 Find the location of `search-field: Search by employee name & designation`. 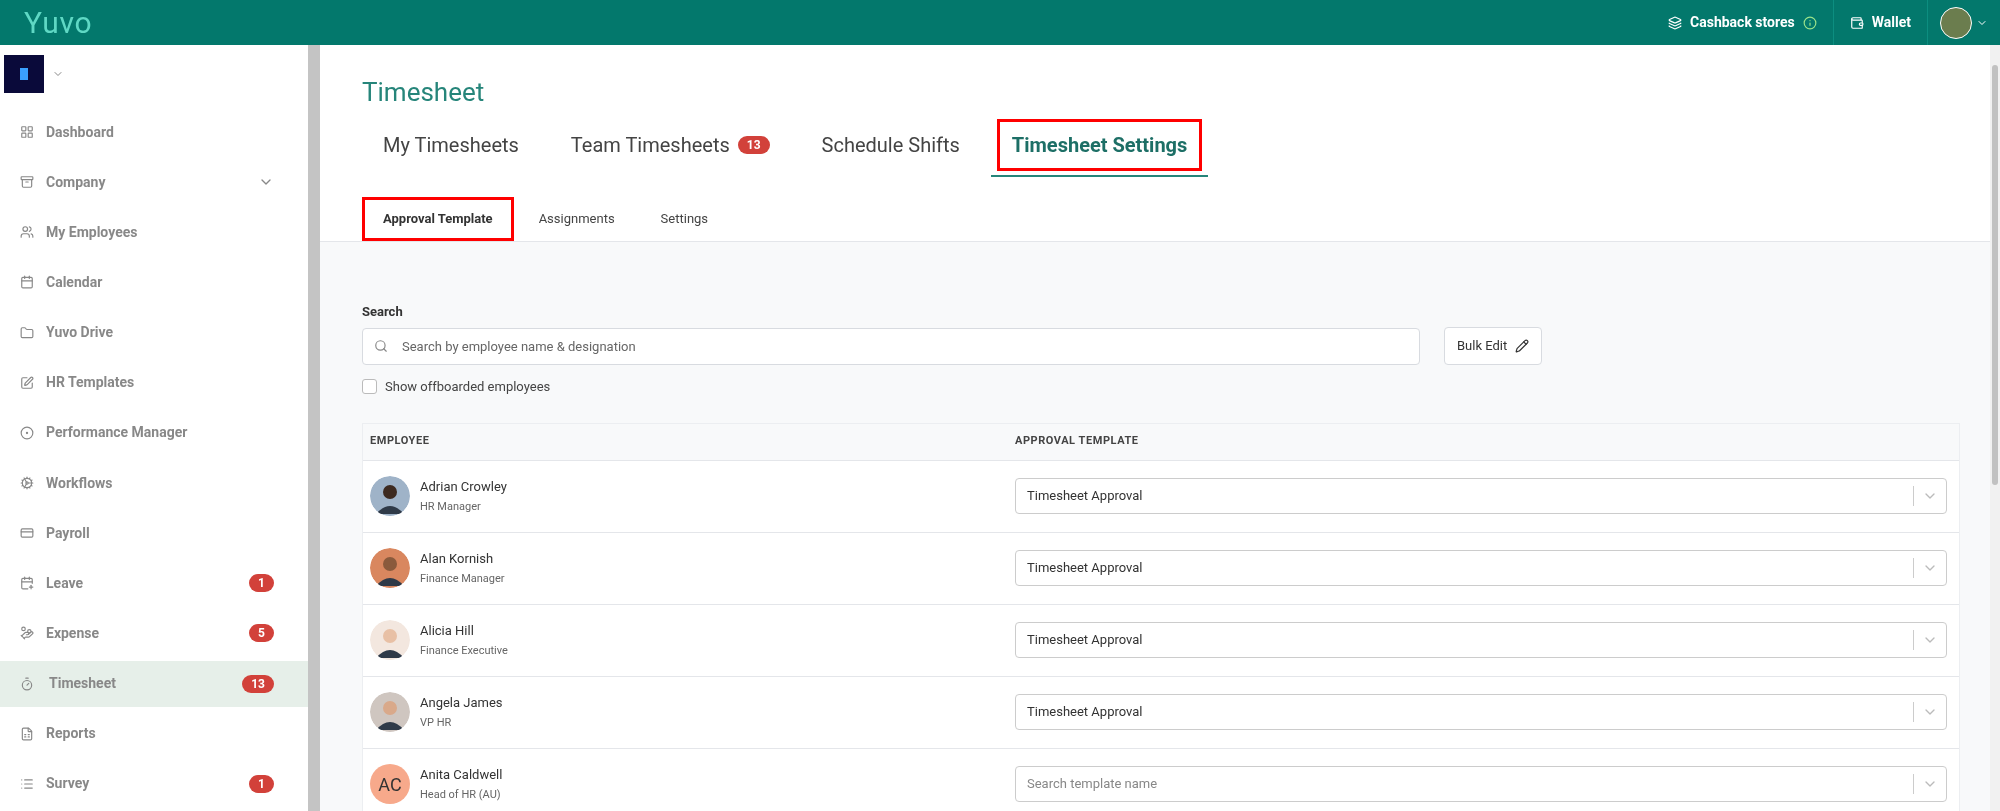

search-field: Search by employee name & designation is located at coordinates (891, 346).